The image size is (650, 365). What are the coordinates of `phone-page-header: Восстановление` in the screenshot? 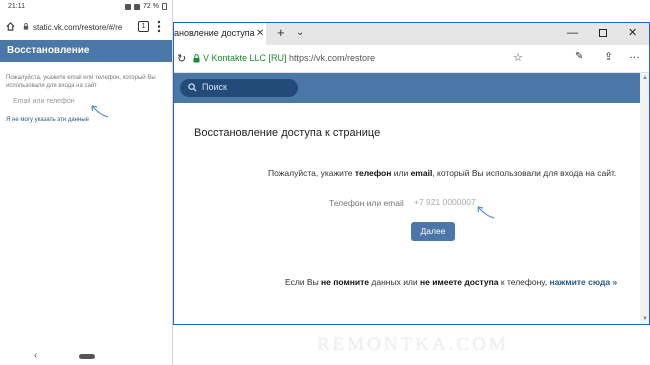 It's located at (86, 51).